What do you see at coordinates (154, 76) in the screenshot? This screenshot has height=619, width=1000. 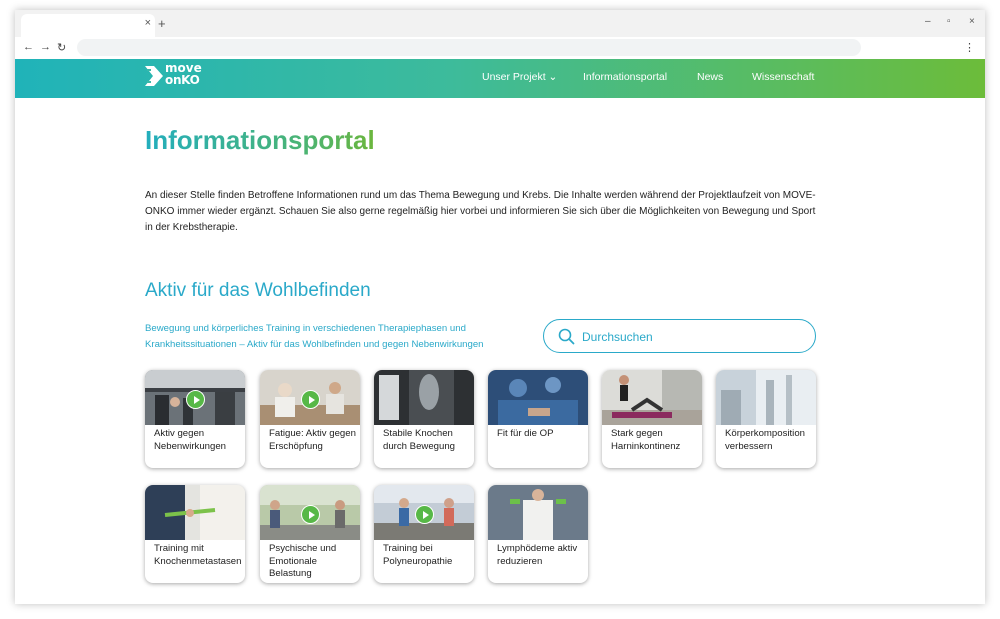 I see `logo-arrow-icon` at bounding box center [154, 76].